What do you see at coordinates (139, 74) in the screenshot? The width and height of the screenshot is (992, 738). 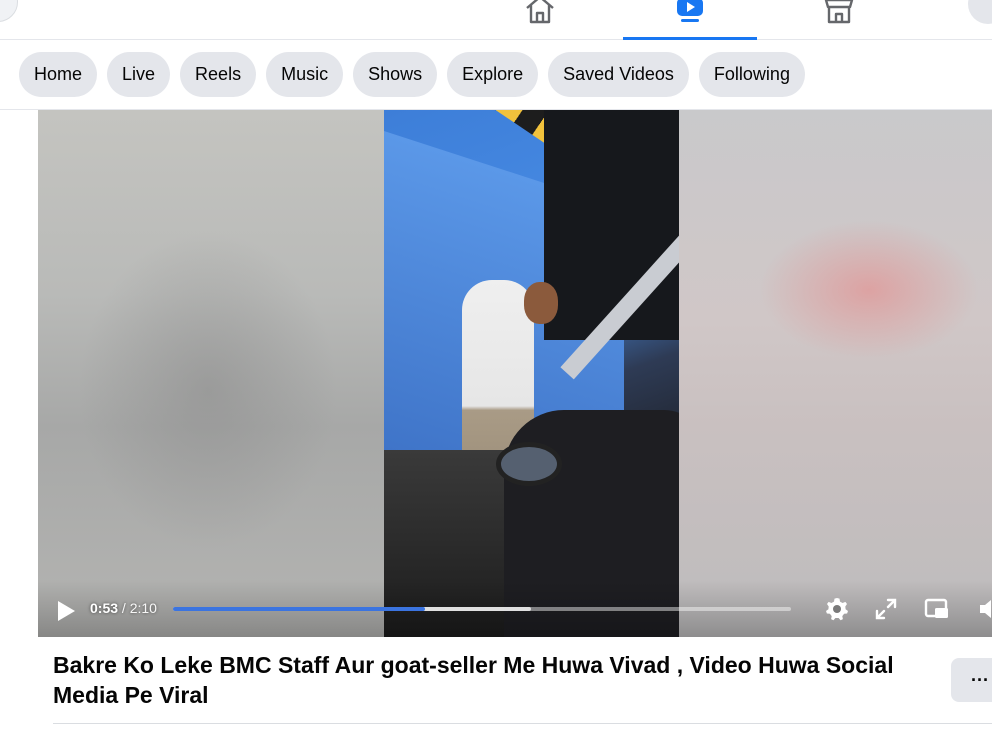 I see `chip-live: Live` at bounding box center [139, 74].